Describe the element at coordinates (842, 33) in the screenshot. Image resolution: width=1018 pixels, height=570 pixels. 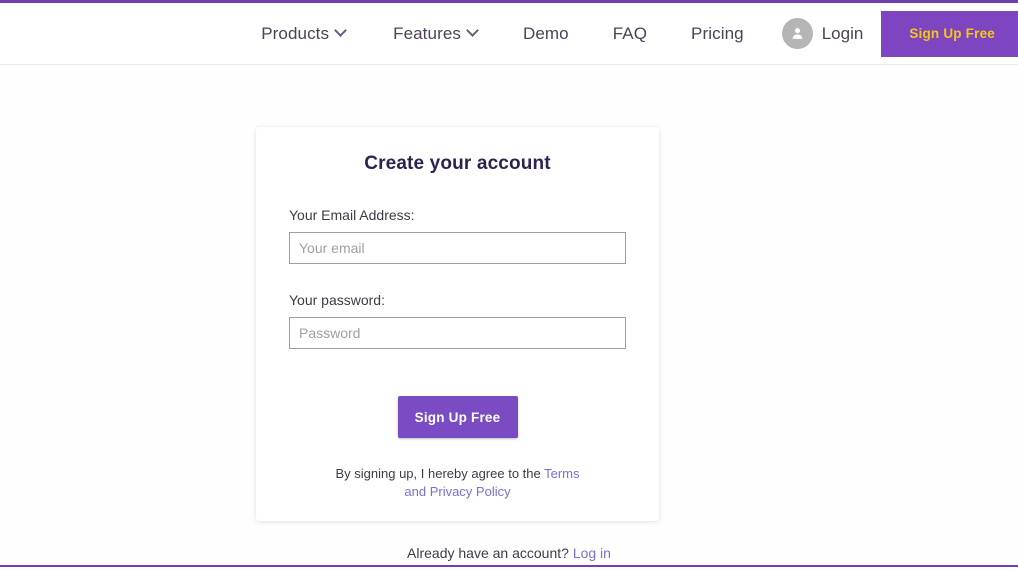
I see `login-label: Login` at that location.